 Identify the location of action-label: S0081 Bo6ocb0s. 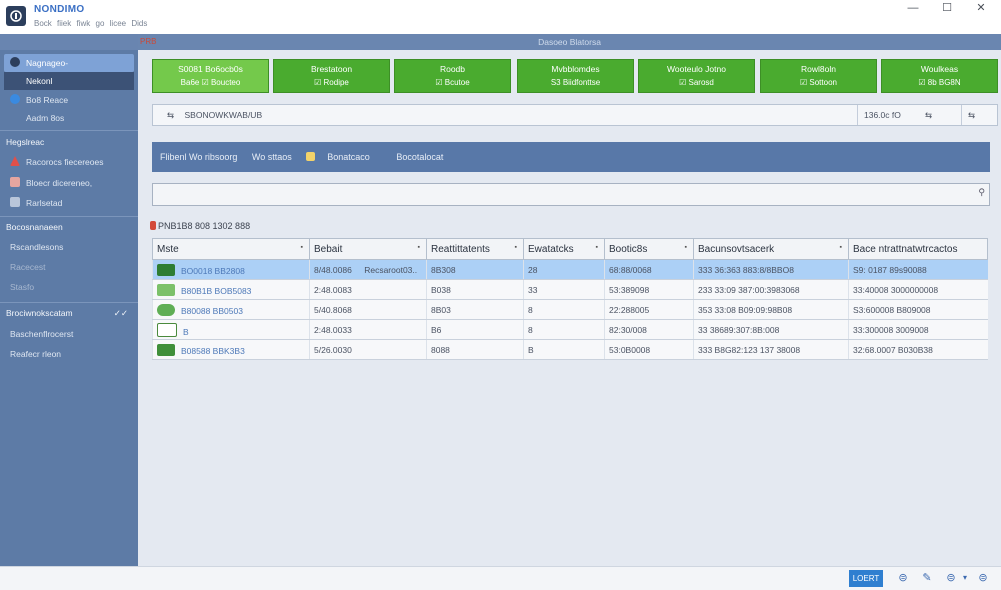
(210, 69).